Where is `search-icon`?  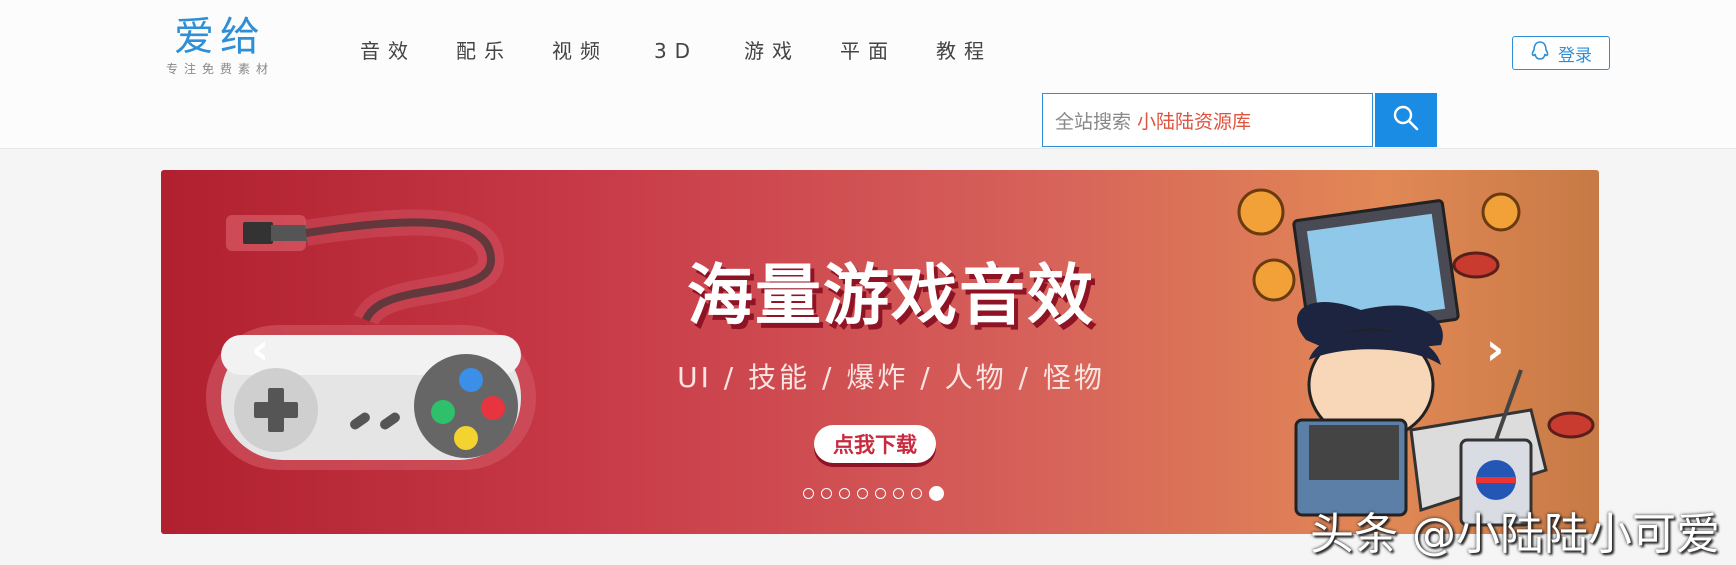 search-icon is located at coordinates (1406, 120).